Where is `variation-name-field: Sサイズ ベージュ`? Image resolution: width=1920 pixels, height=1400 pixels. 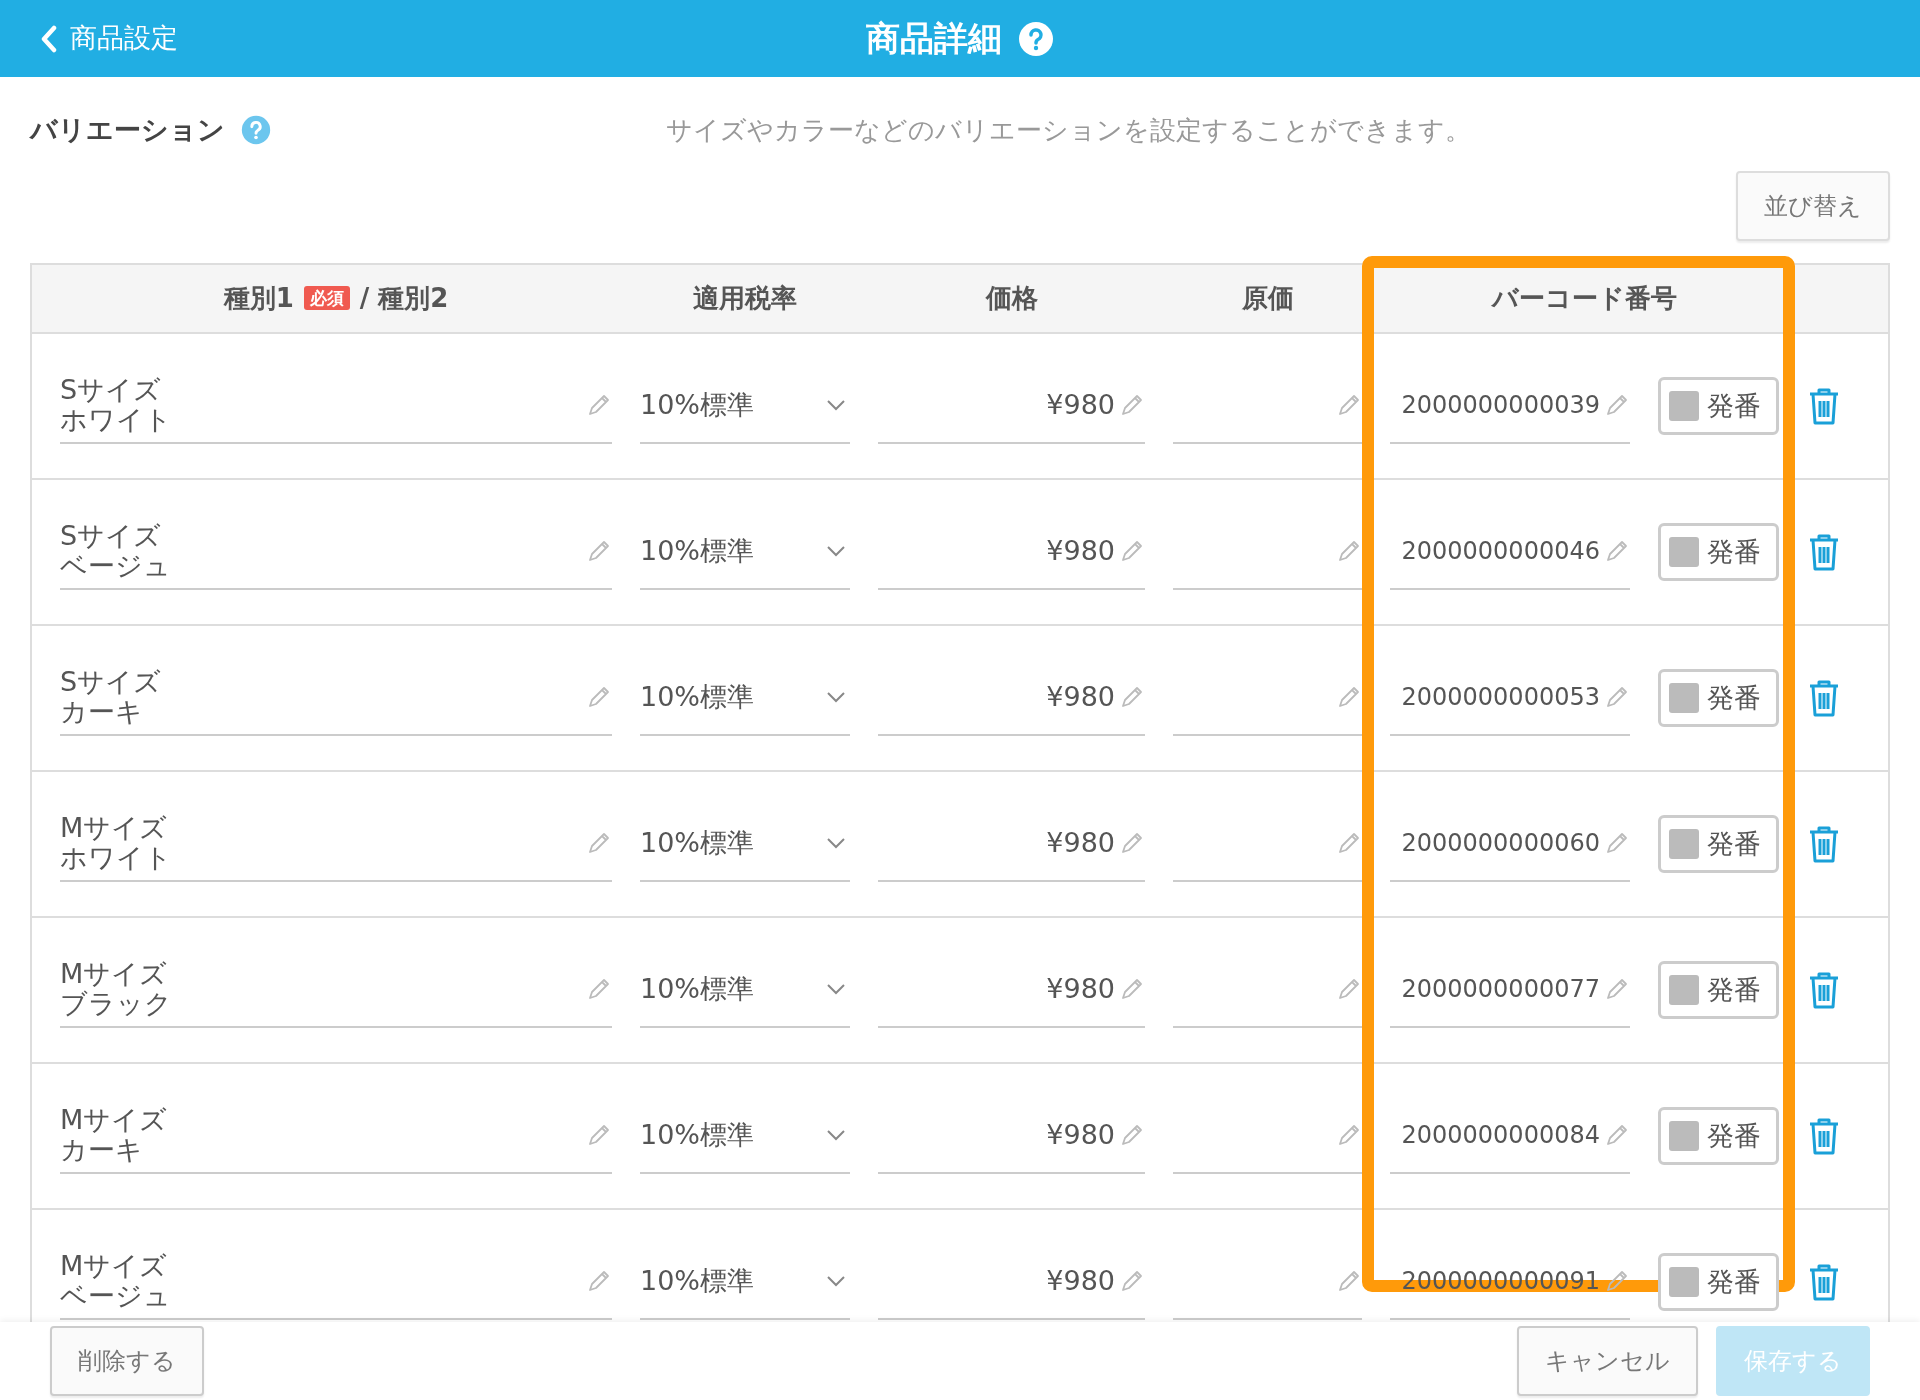 variation-name-field: Sサイズ ベージュ is located at coordinates (336, 552).